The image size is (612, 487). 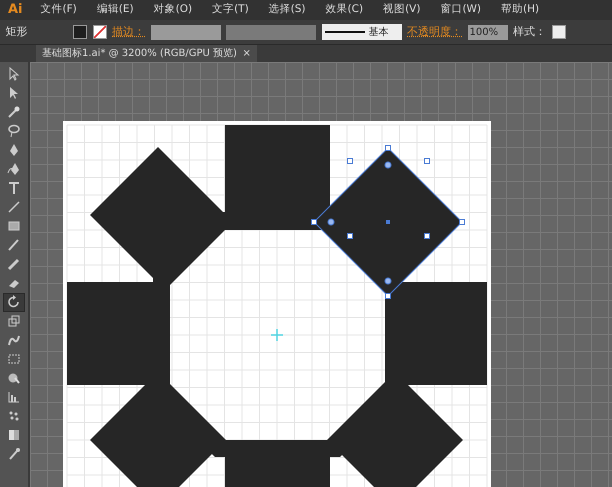 I want to click on stroke-profile-dropdown: 基本, so click(x=362, y=32).